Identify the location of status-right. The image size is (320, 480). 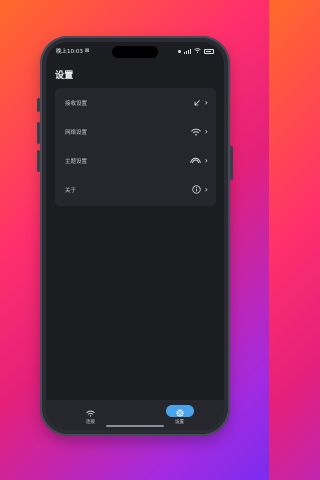
(196, 51).